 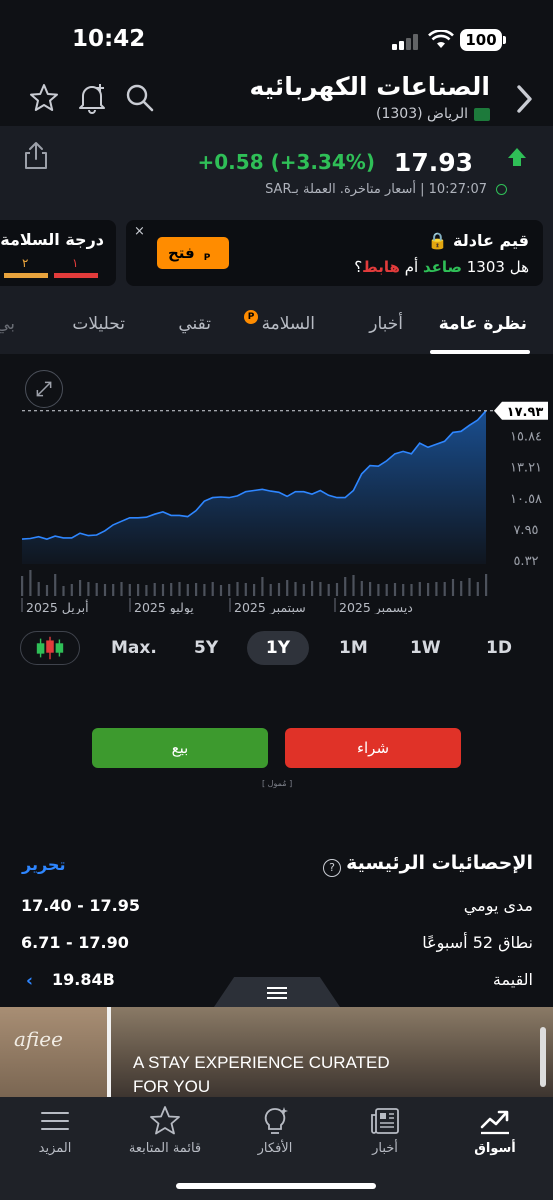 I want to click on menu-icon, so click(x=55, y=1121).